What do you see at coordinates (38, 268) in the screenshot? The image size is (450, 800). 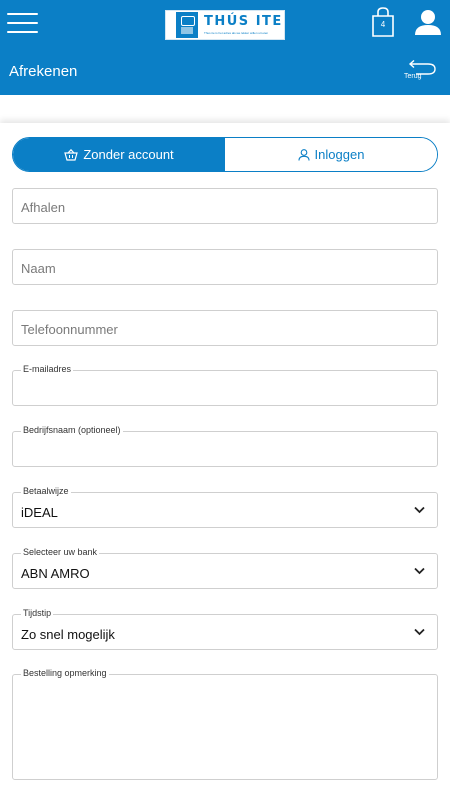 I see `name-placeholder: Naam` at bounding box center [38, 268].